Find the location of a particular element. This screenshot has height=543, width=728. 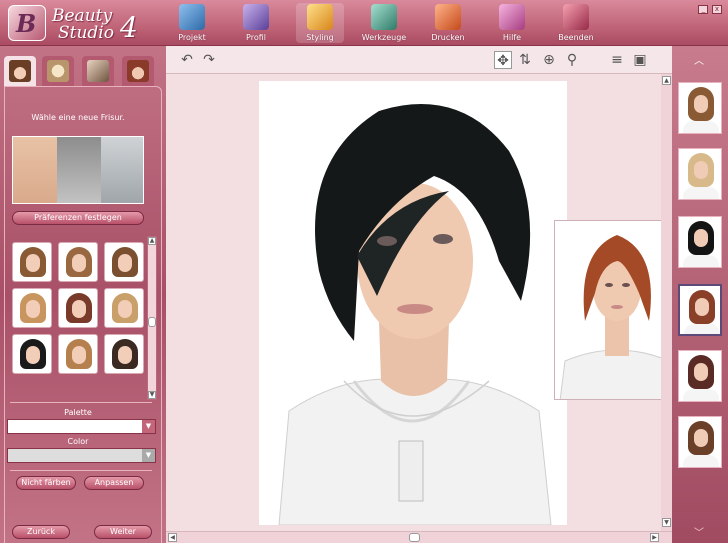

tab-face is located at coordinates (138, 71).